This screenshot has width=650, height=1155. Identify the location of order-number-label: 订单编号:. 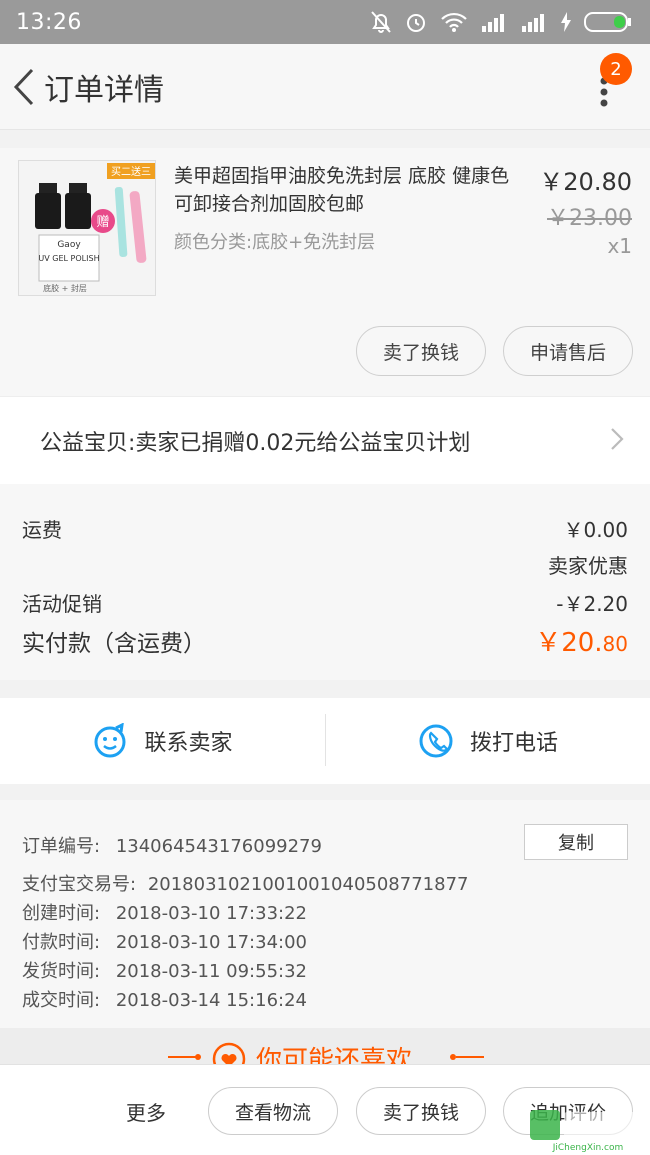
(61, 846).